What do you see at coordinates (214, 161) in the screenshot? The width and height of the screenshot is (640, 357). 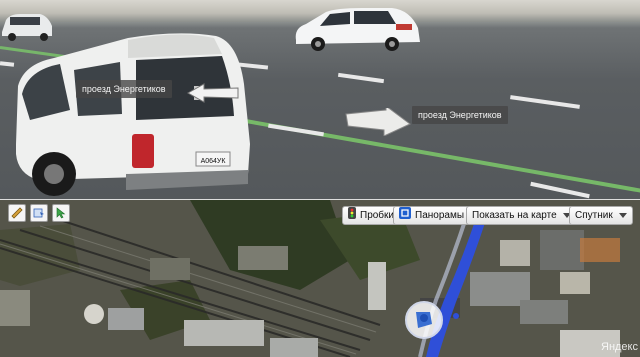 I see `license-plate: А064УК` at bounding box center [214, 161].